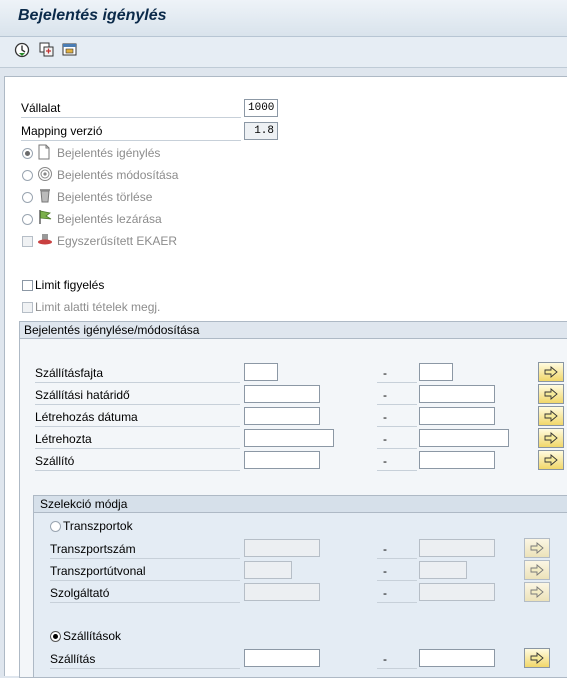  I want to click on radio-transports, so click(55, 526).